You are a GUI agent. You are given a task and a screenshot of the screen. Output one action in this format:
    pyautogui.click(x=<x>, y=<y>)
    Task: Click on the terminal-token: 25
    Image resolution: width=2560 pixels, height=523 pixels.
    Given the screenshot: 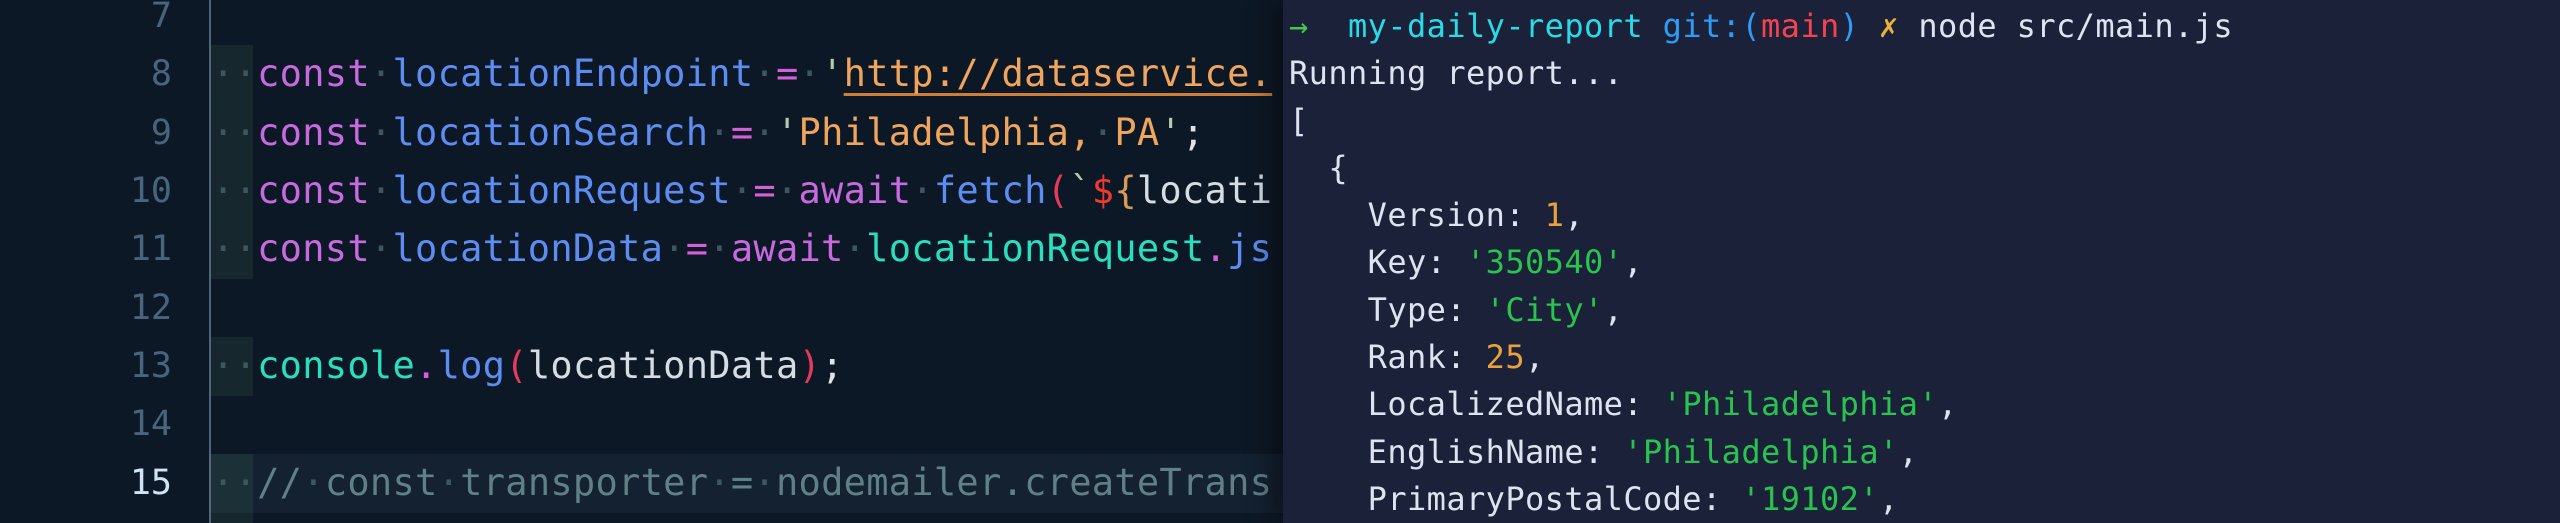 What is the action you would take?
    pyautogui.click(x=1505, y=357)
    